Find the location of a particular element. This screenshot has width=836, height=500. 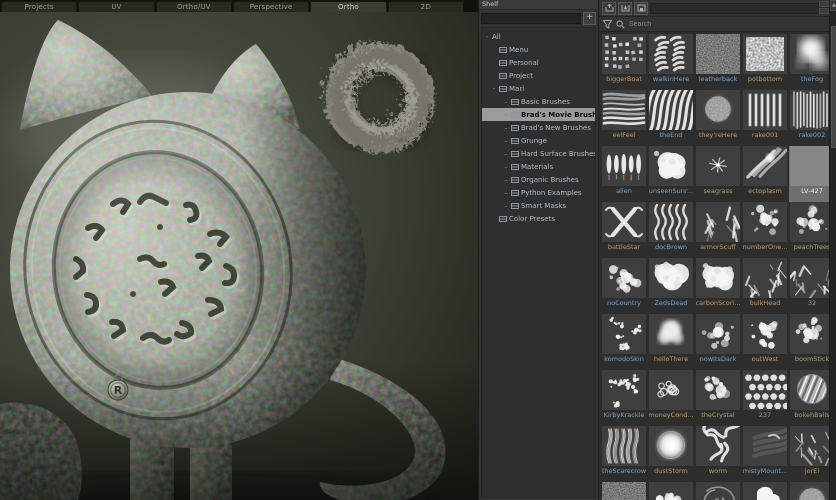

brush-item-thescarecrow: theScarecrow is located at coordinates (624, 454).